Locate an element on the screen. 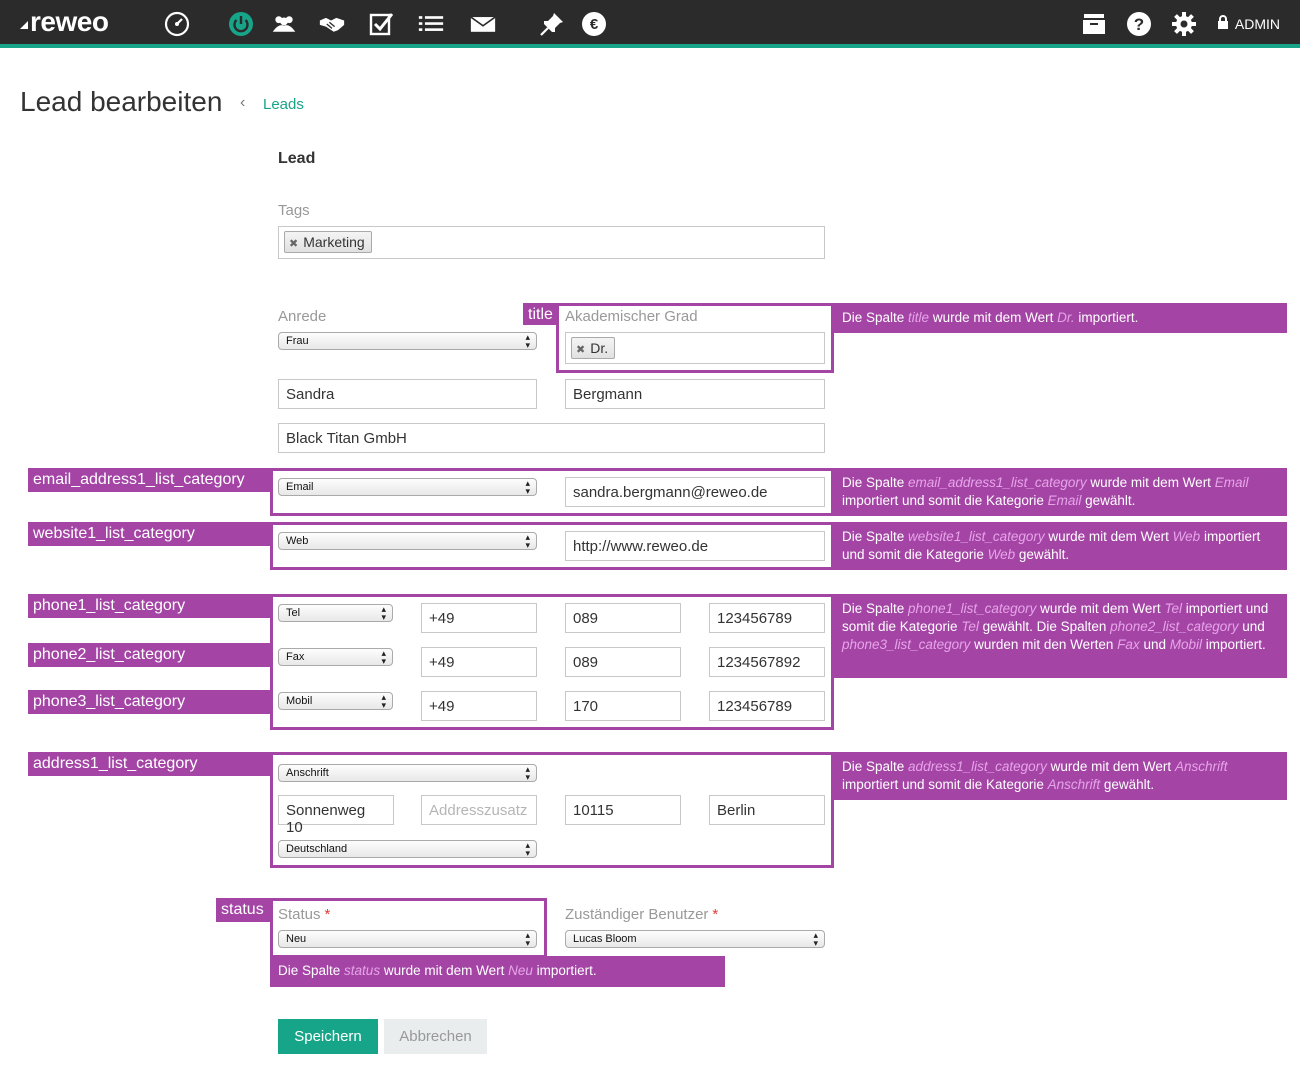 This screenshot has width=1300, height=1074. top-navigation-bar: reweo € ? ADMIN is located at coordinates (650, 24).